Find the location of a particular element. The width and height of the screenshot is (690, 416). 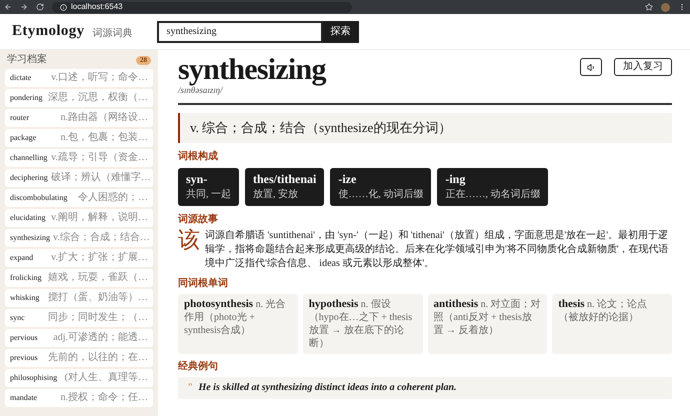

speaker-button is located at coordinates (591, 67).